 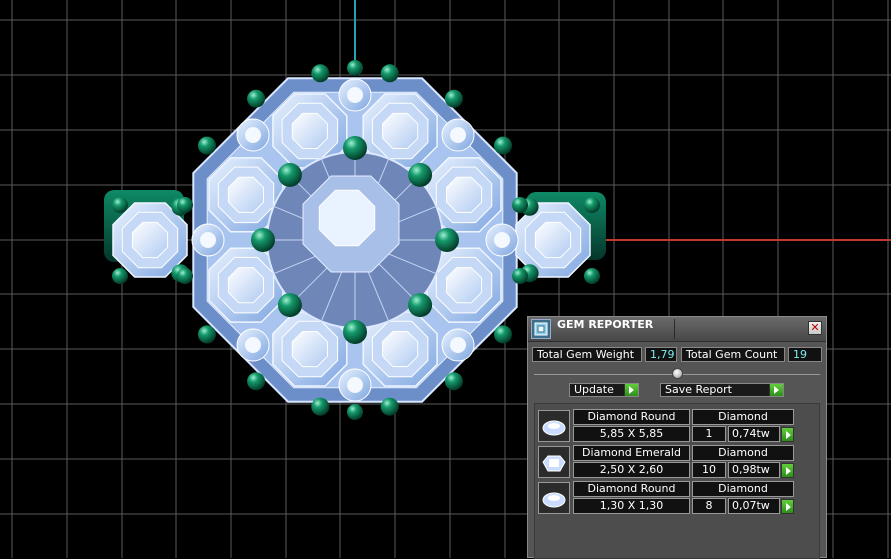 I want to click on gem-weight: 0,74tw, so click(x=754, y=434).